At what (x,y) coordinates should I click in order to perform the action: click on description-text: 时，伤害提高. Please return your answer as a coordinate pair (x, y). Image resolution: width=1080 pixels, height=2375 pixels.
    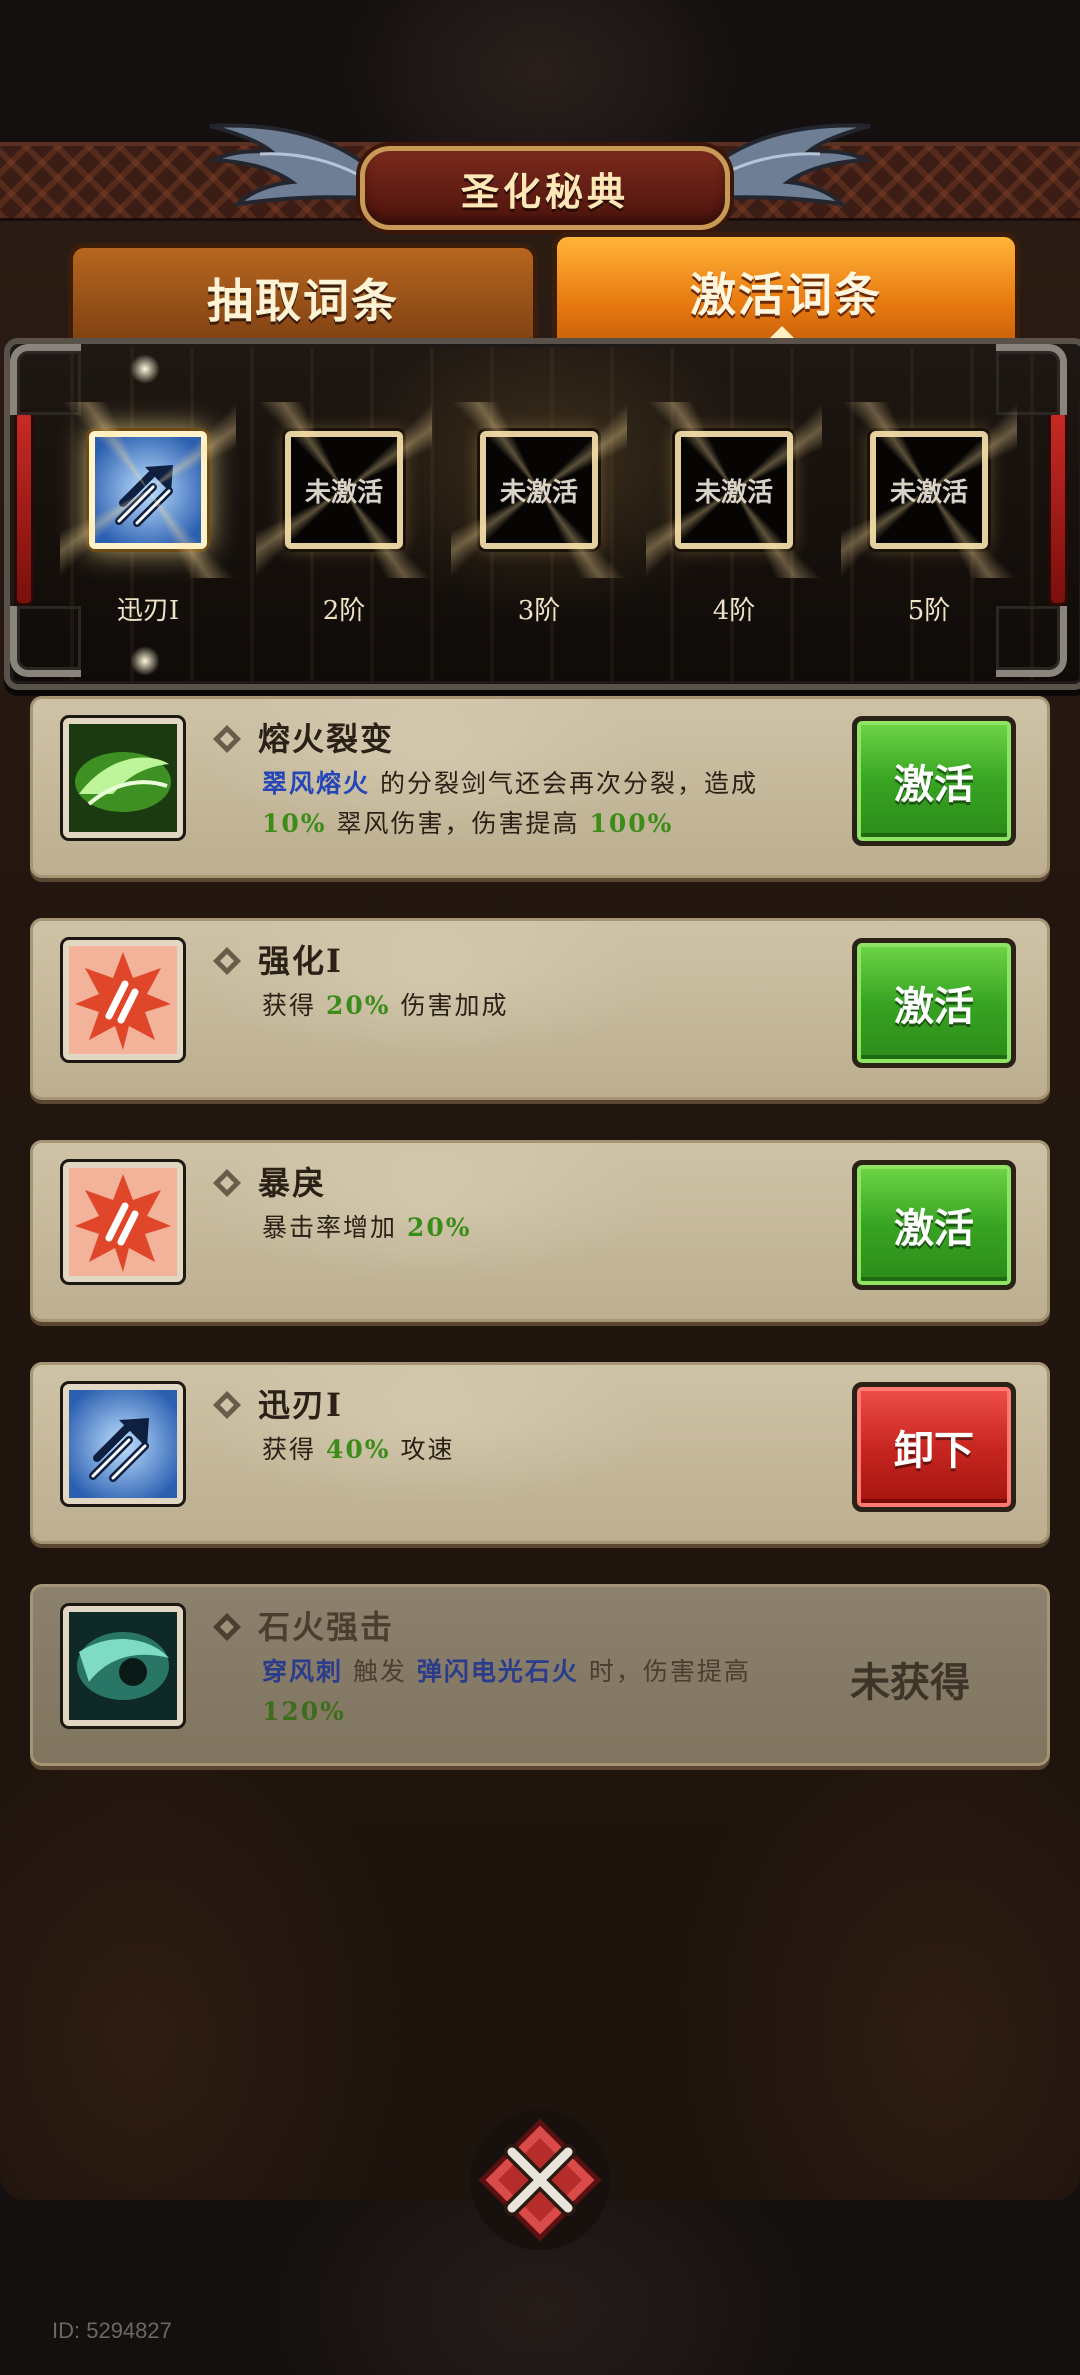
    Looking at the image, I should click on (664, 1671).